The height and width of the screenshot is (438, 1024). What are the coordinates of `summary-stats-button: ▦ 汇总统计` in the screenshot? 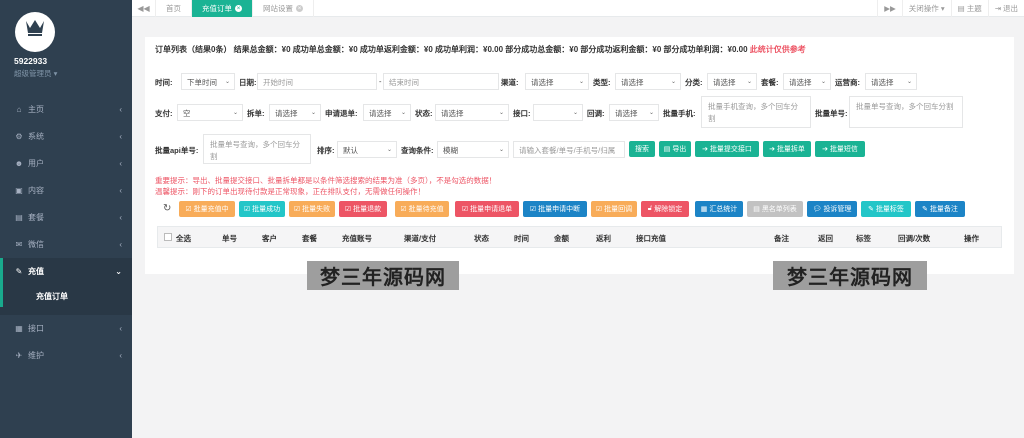 It's located at (719, 209).